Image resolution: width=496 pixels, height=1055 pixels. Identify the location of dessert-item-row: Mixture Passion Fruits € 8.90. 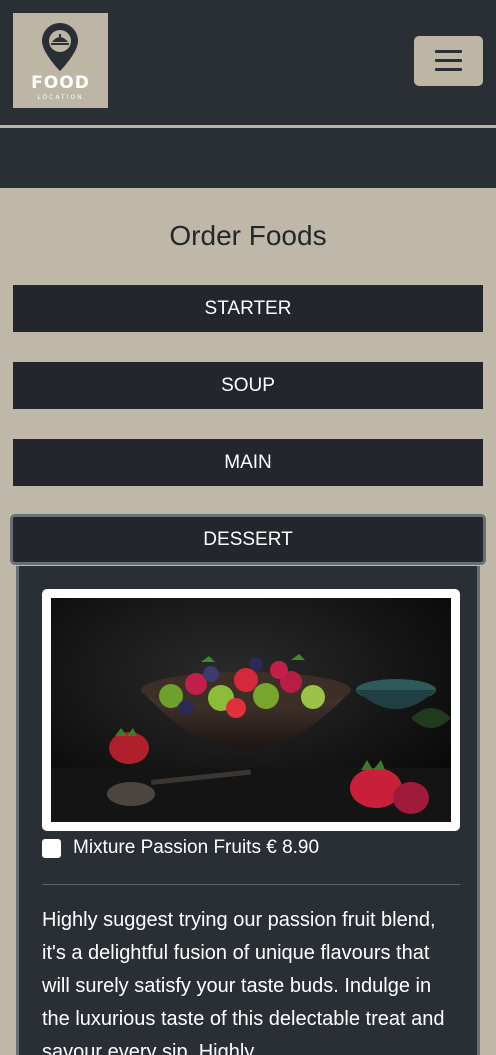
(180, 848).